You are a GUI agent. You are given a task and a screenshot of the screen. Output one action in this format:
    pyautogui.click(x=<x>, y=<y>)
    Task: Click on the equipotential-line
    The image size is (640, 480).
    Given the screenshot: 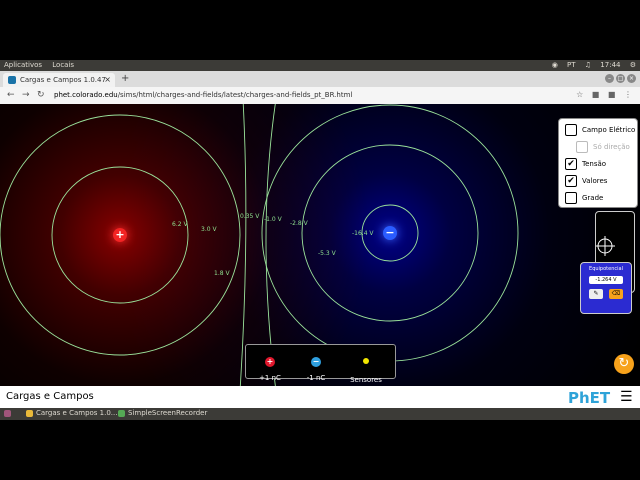 What is the action you would take?
    pyautogui.click(x=243, y=245)
    